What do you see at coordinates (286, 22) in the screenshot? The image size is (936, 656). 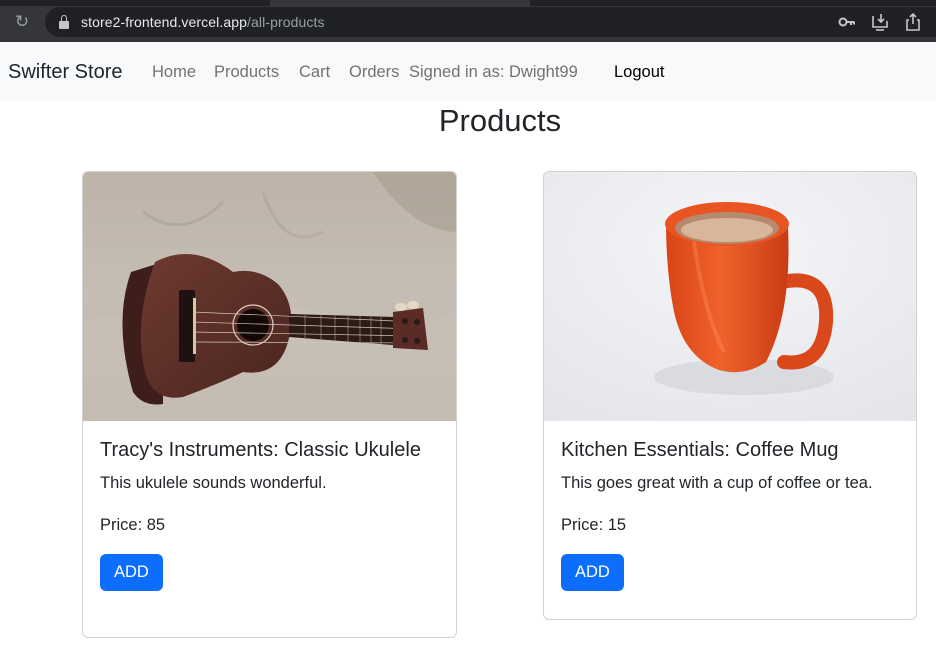 I see `url-path: /all-products` at bounding box center [286, 22].